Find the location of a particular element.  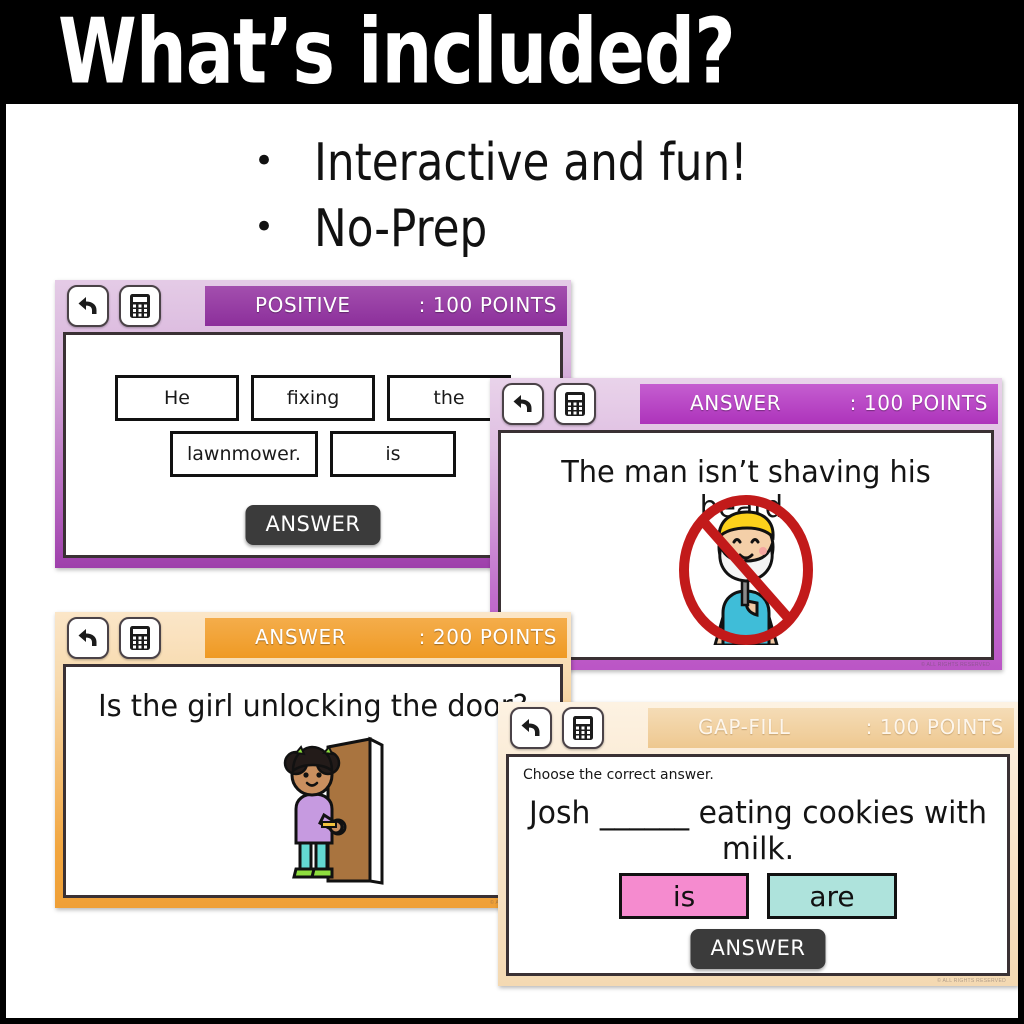

word-bank: He fixing the lawnmower. is is located at coordinates (313, 431).